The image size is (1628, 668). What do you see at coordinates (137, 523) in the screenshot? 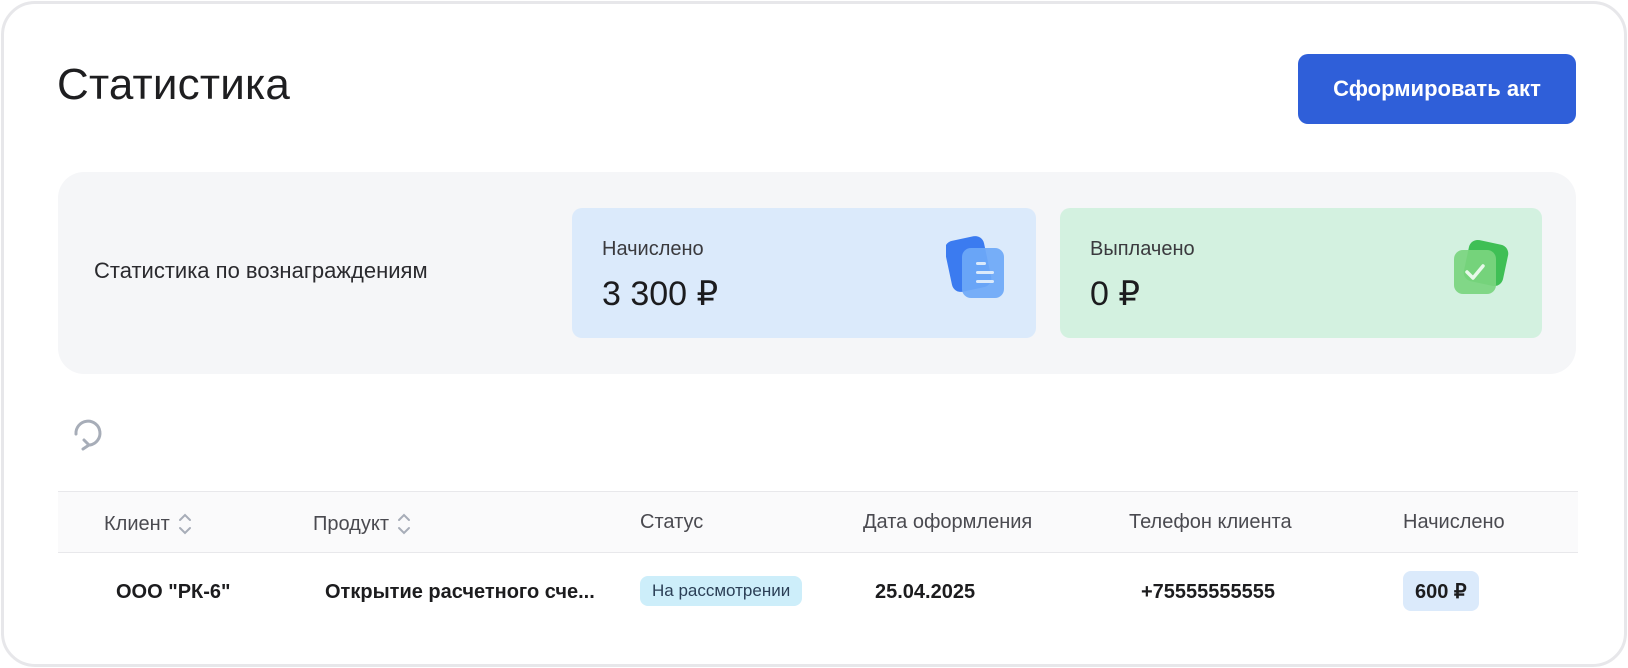
I see `column-label-client: Клиент` at bounding box center [137, 523].